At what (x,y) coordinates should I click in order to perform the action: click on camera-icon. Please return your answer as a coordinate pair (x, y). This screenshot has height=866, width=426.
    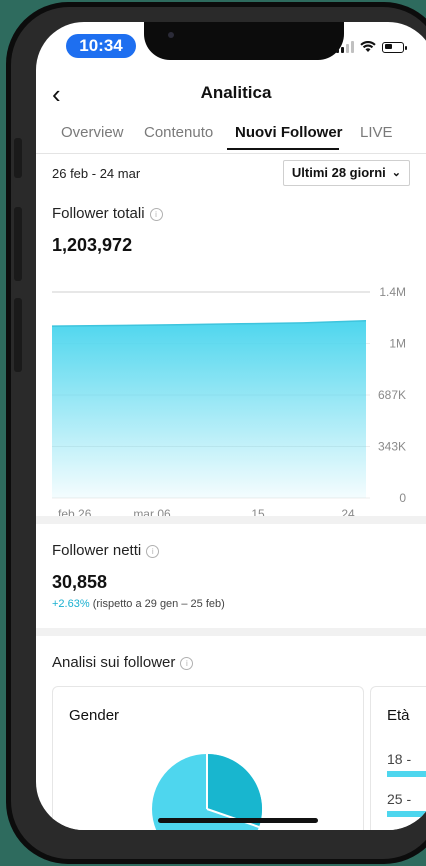
    Looking at the image, I should click on (171, 35).